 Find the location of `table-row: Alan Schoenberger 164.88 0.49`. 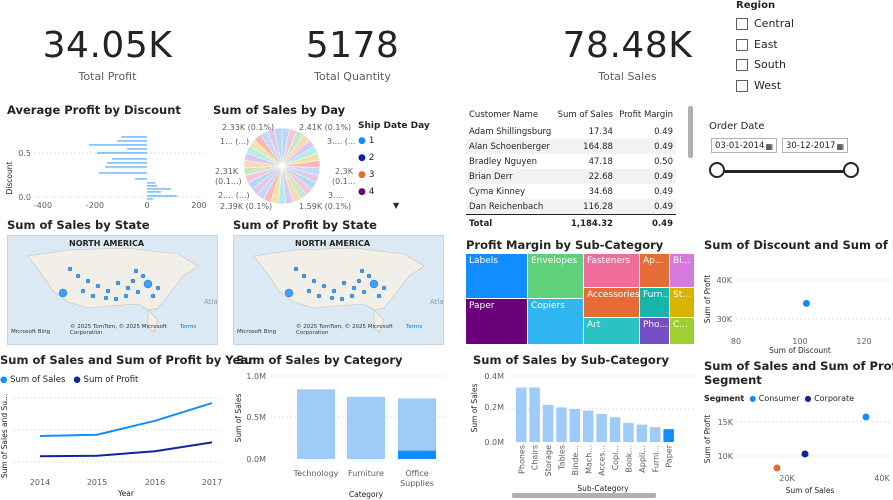

table-row: Alan Schoenberger 164.88 0.49 is located at coordinates (571, 146).